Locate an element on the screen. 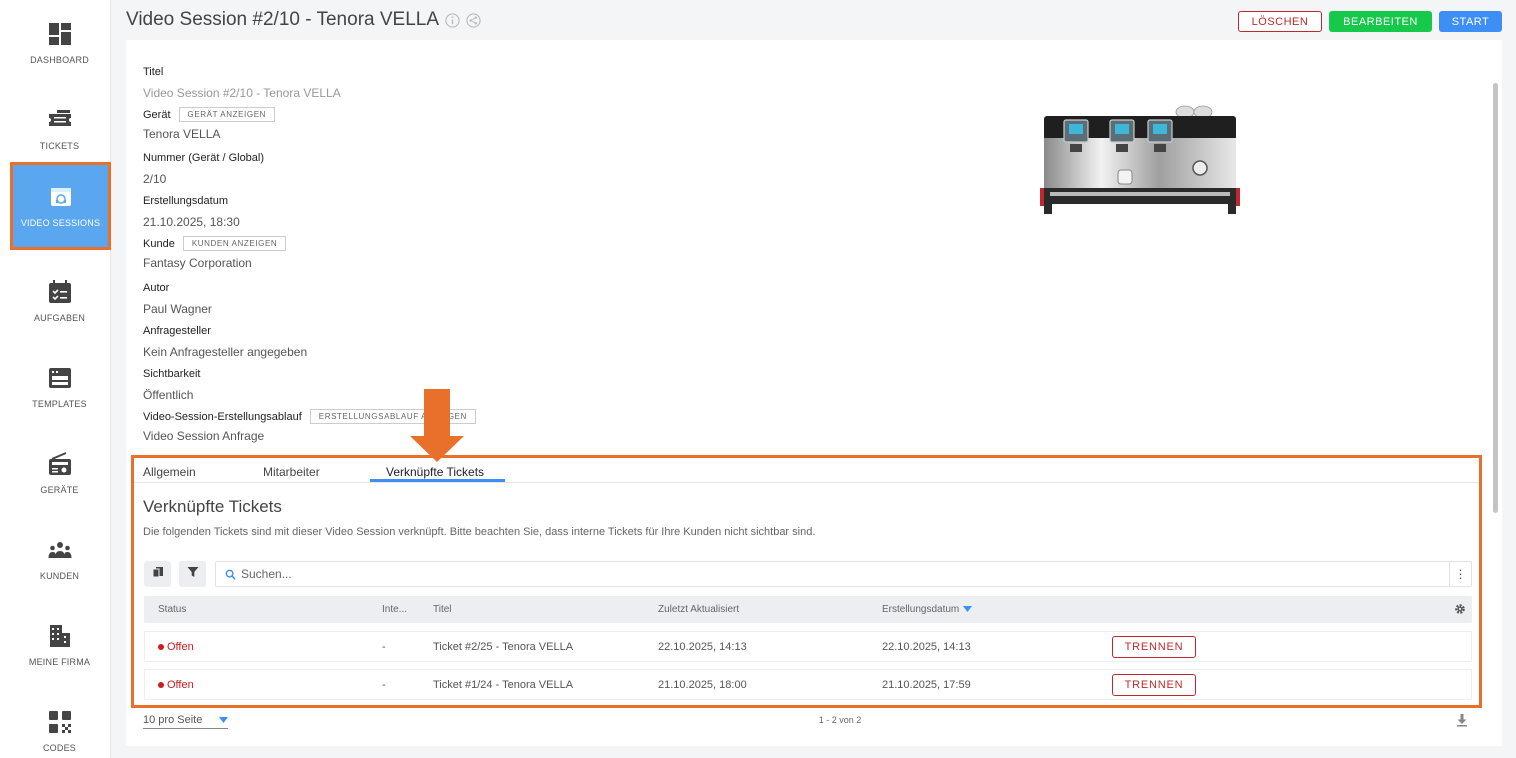 This screenshot has height=758, width=1516. sidebar-item-geraete: GERÄTE is located at coordinates (59, 473).